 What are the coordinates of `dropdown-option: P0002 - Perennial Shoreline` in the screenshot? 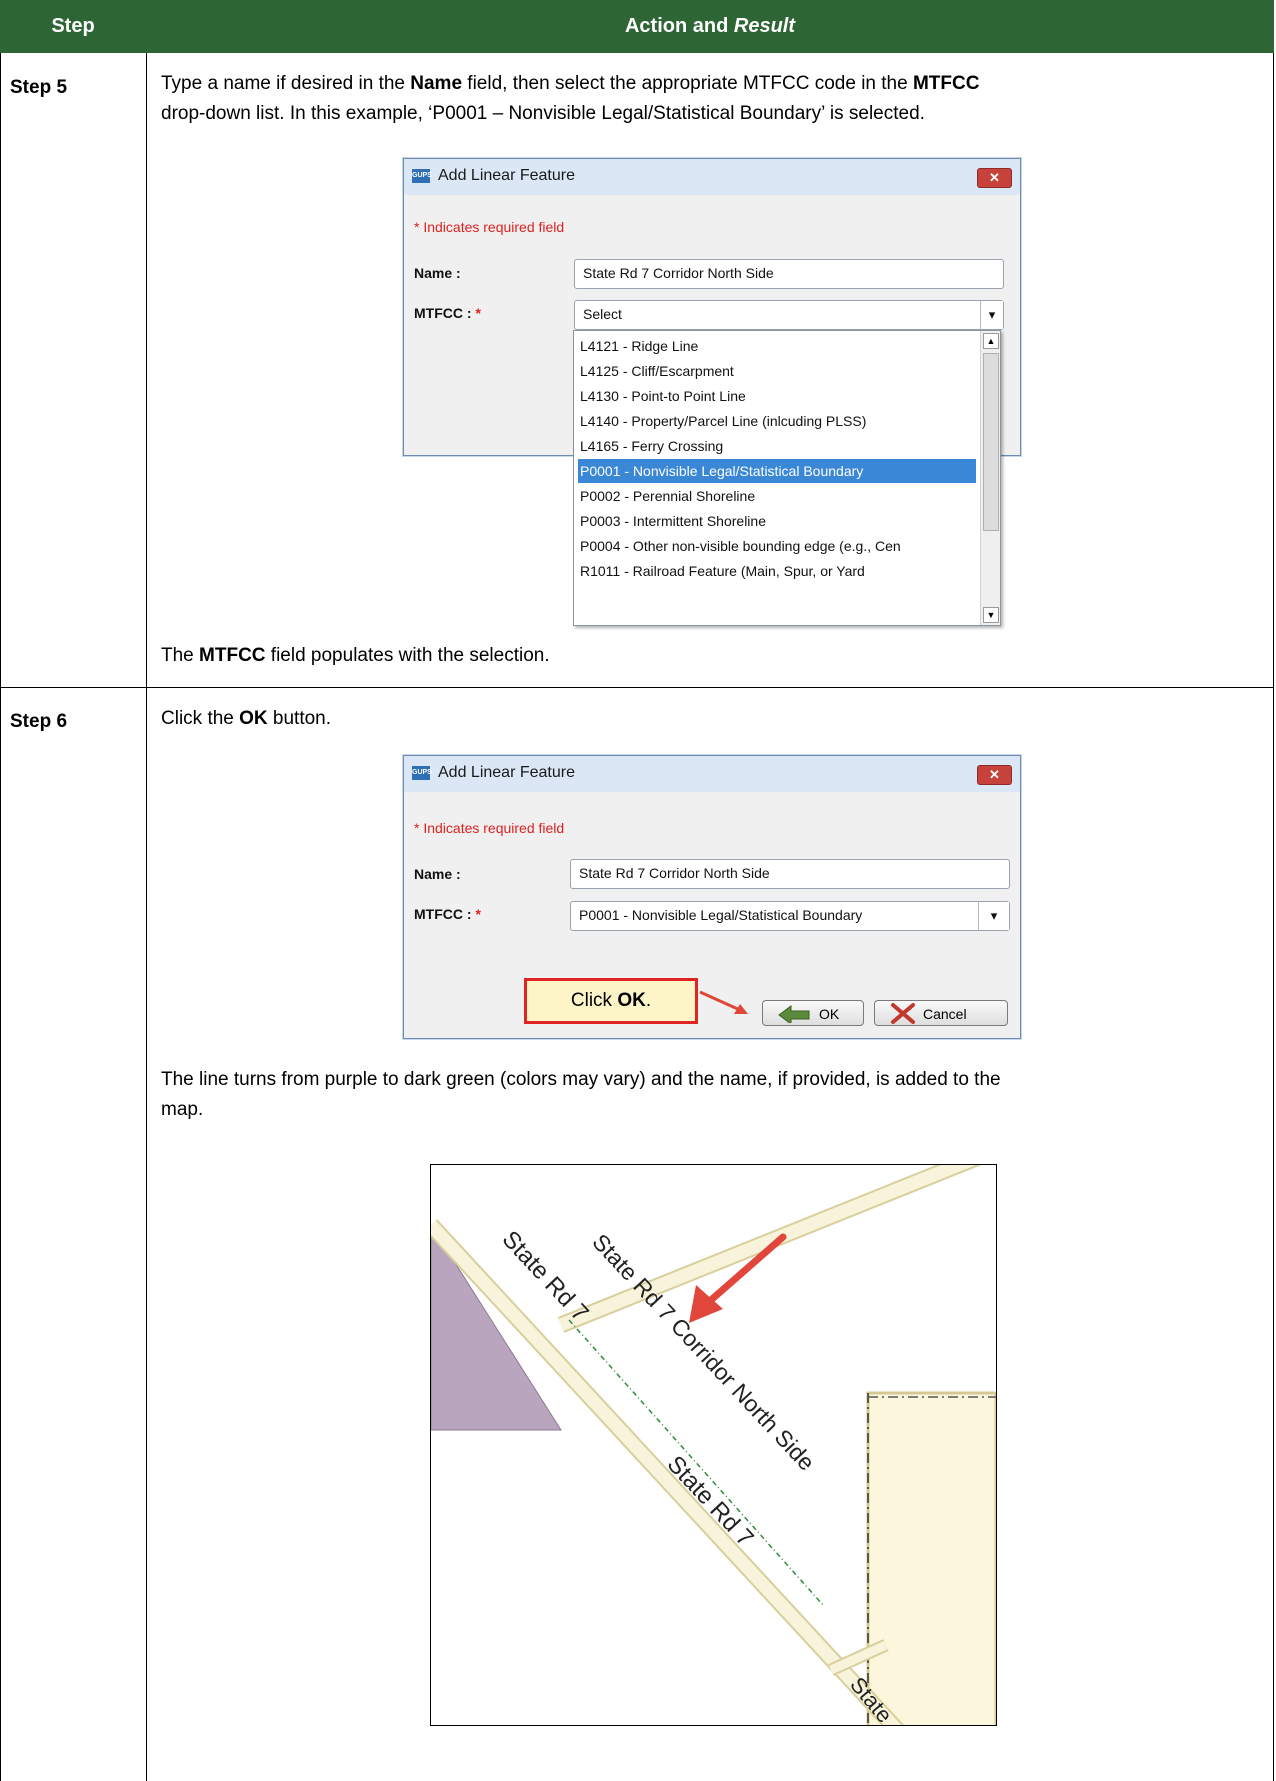 It's located at (777, 496).